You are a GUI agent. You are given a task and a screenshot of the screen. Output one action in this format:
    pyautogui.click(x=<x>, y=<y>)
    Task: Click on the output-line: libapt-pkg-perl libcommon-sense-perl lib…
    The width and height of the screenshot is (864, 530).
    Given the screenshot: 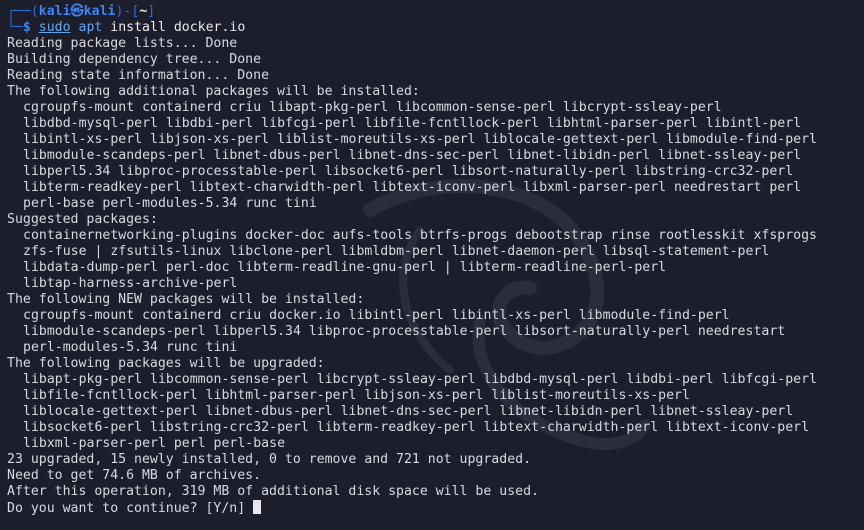 What is the action you would take?
    pyautogui.click(x=420, y=379)
    